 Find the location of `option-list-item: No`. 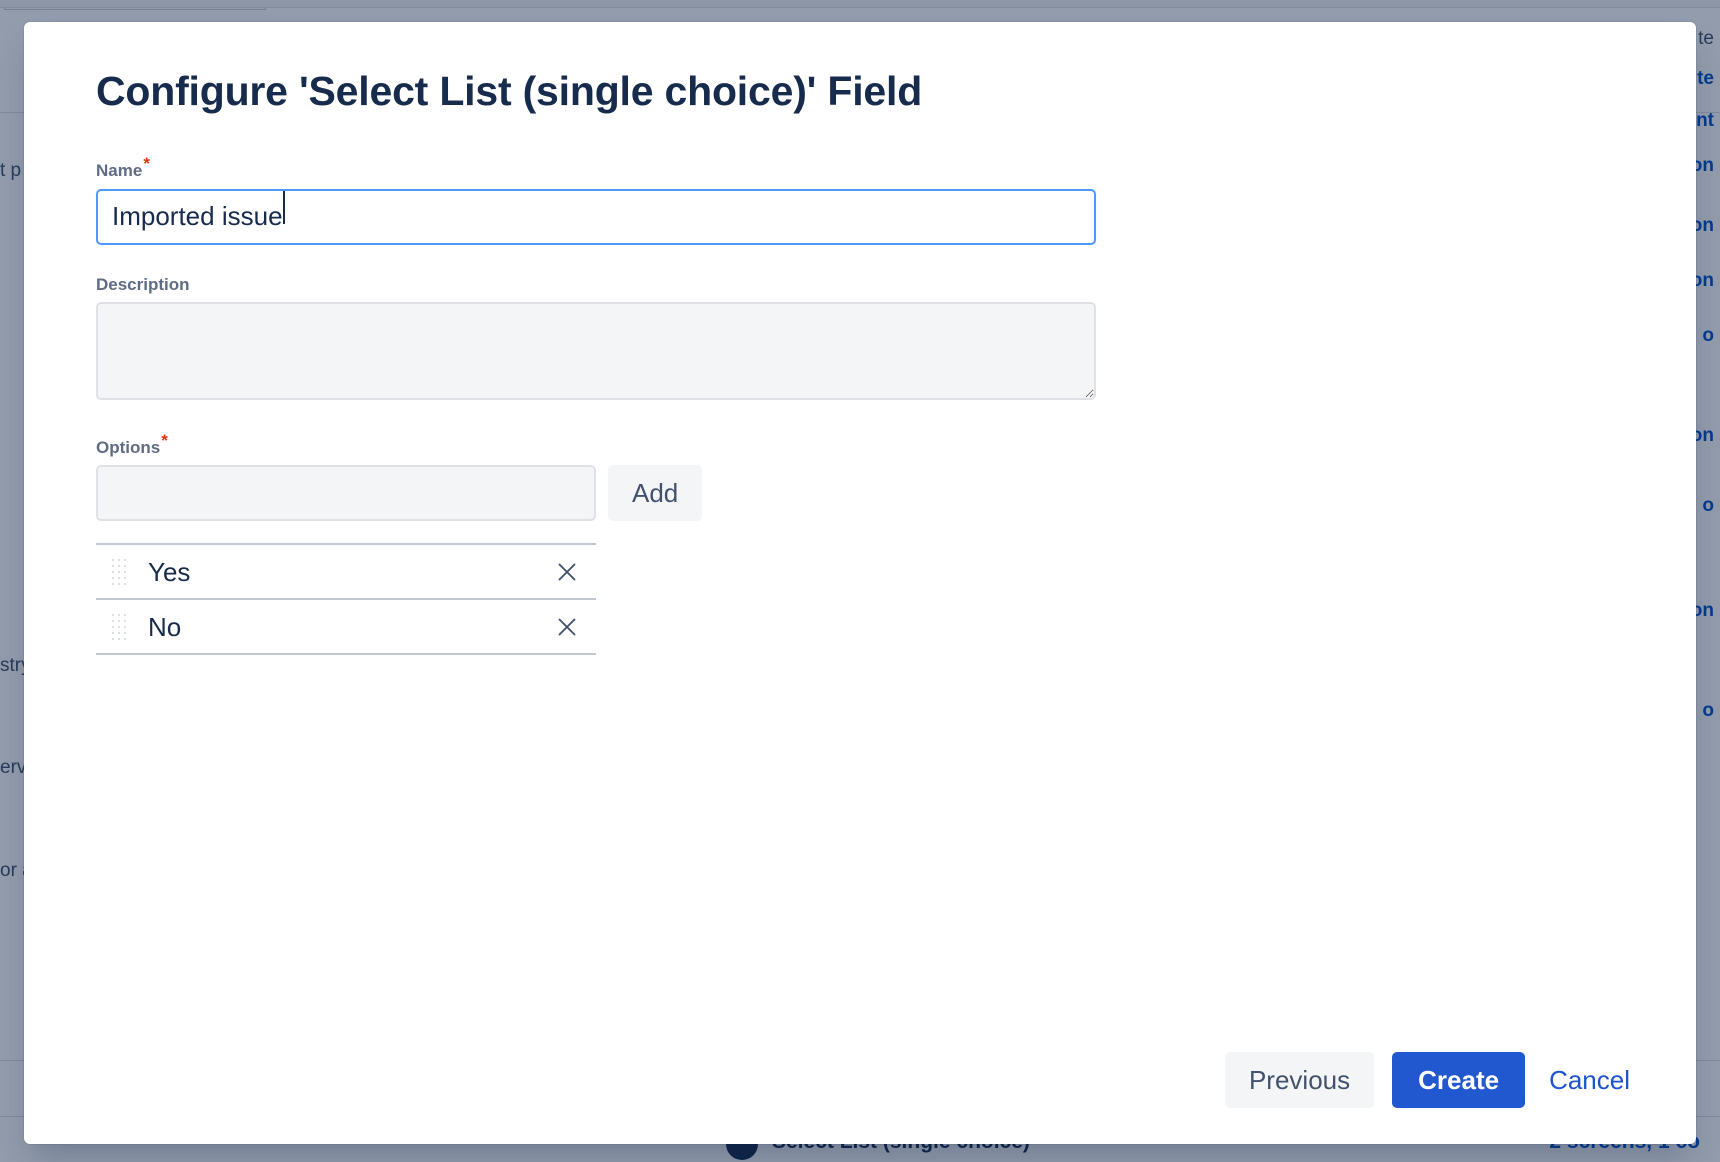

option-list-item: No is located at coordinates (346, 628).